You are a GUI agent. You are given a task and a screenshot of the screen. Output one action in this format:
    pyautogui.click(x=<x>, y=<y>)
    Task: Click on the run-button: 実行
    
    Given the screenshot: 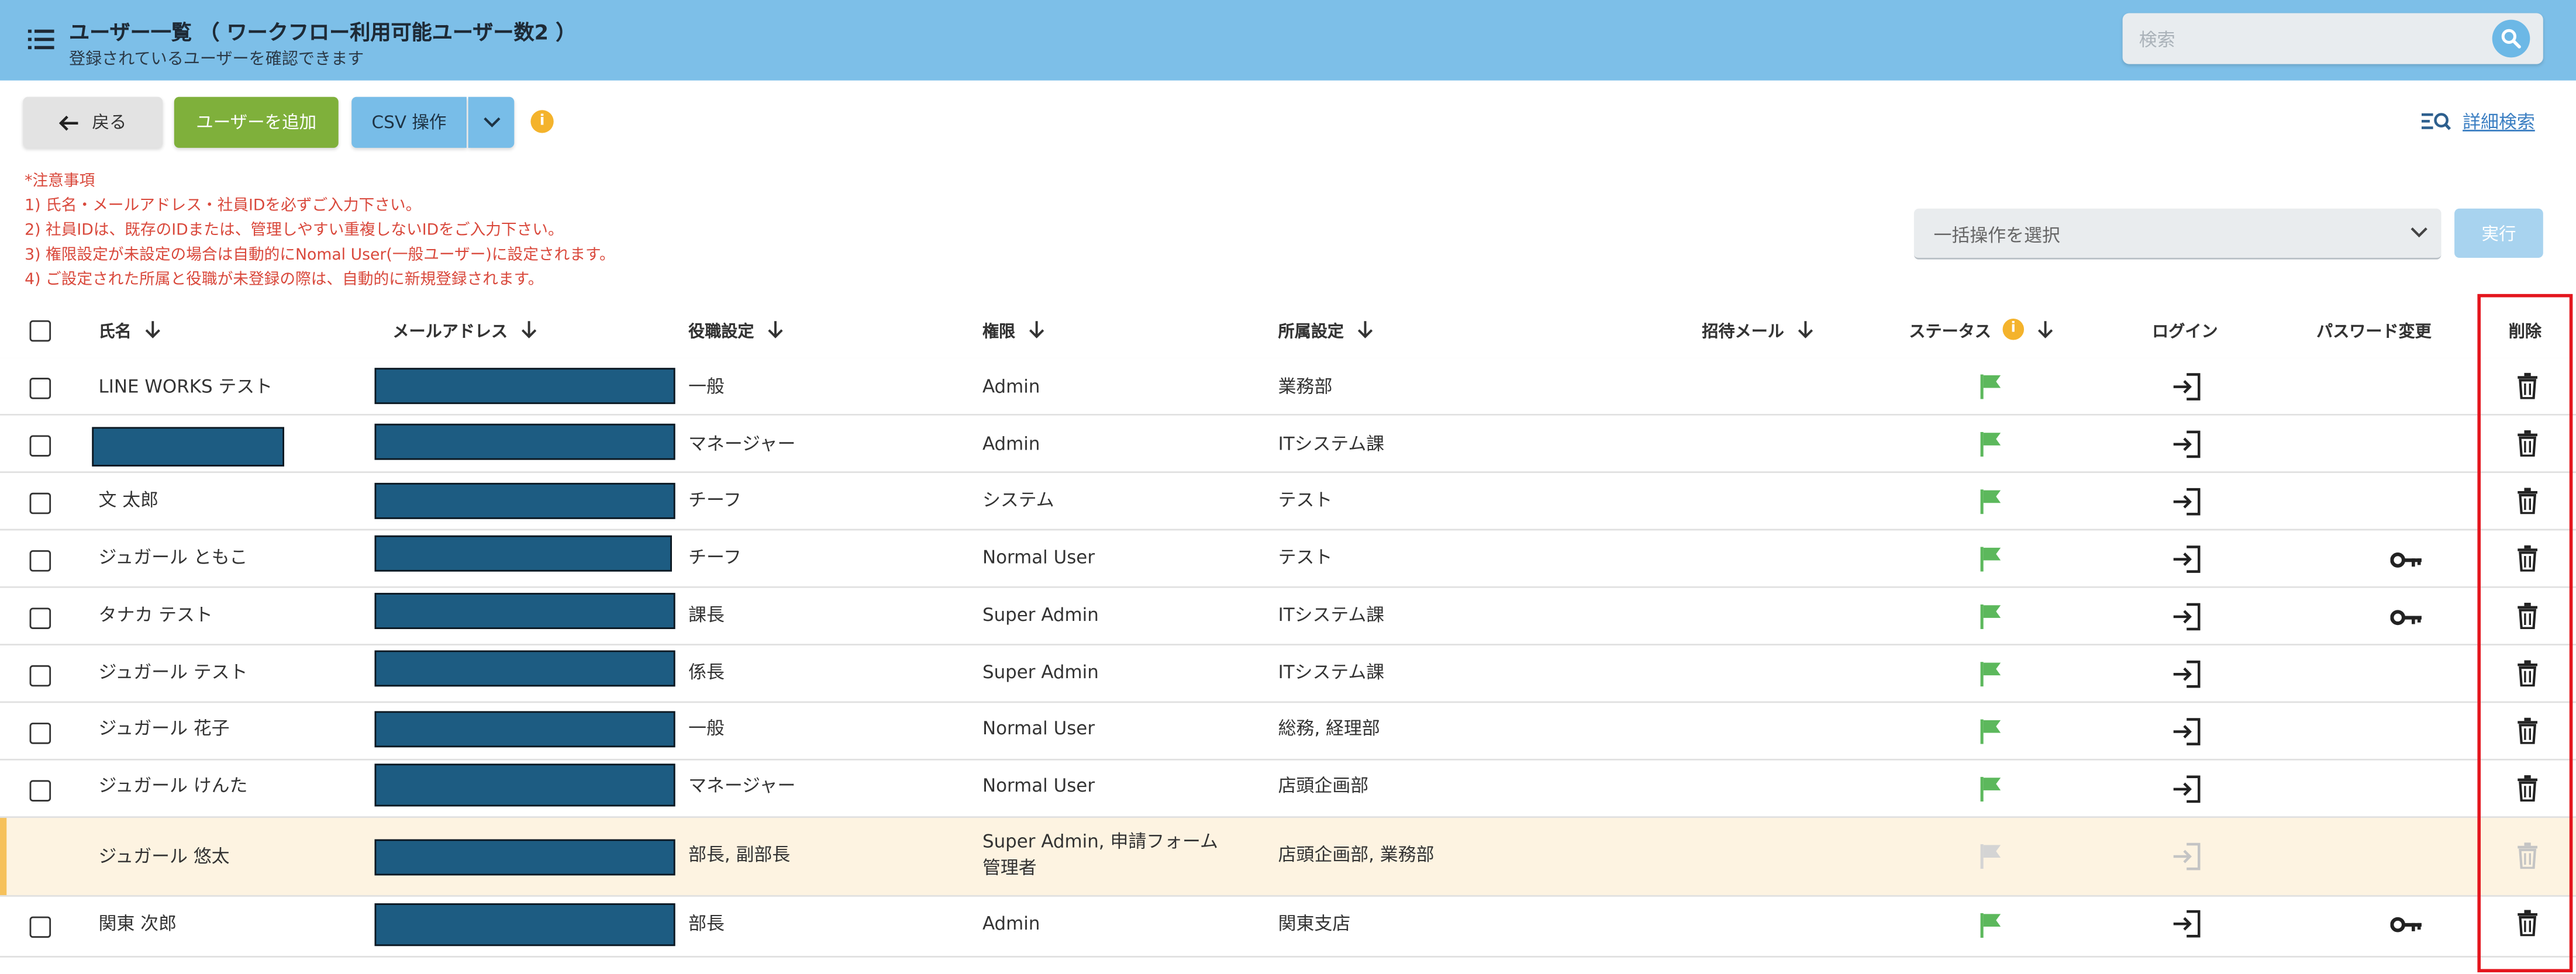 What is the action you would take?
    pyautogui.click(x=2499, y=233)
    